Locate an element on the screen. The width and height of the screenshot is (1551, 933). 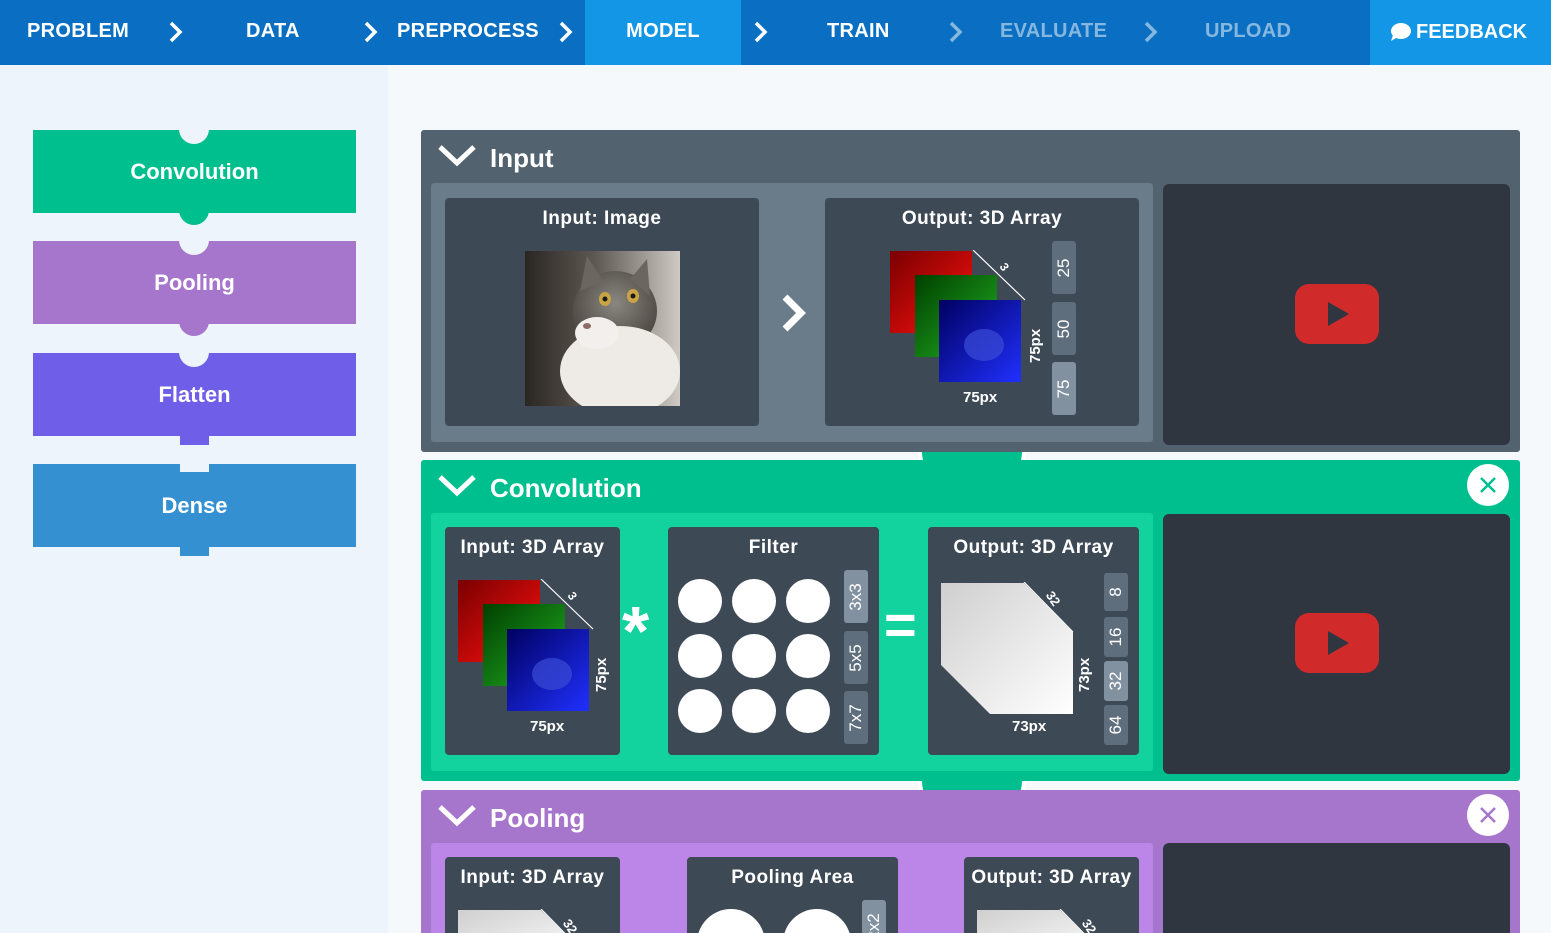
feedback-label: FEEDBACK is located at coordinates (1472, 32).